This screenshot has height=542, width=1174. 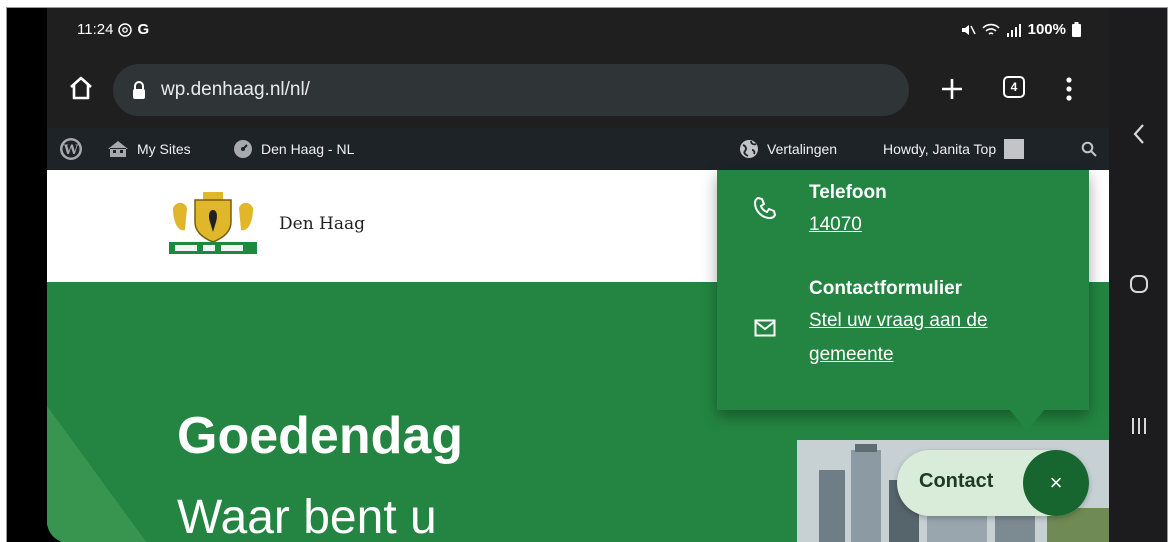 I want to click on mute-icon, so click(x=968, y=29).